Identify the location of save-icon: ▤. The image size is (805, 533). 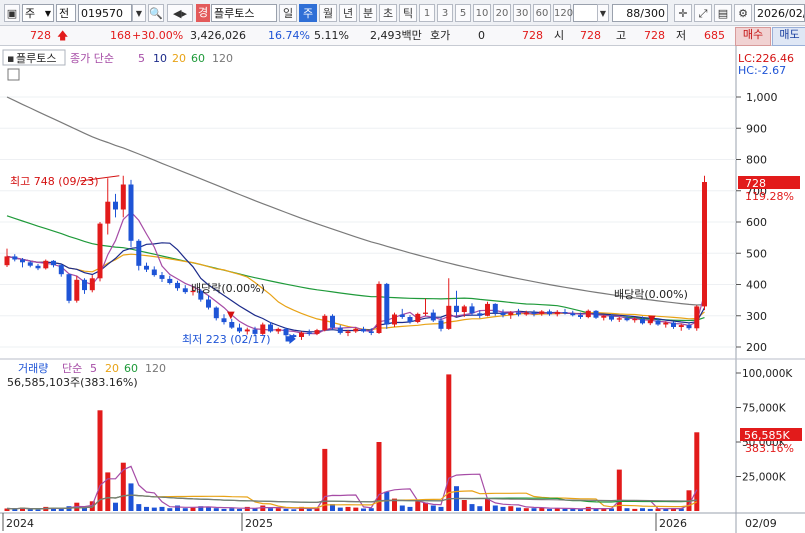
(723, 13).